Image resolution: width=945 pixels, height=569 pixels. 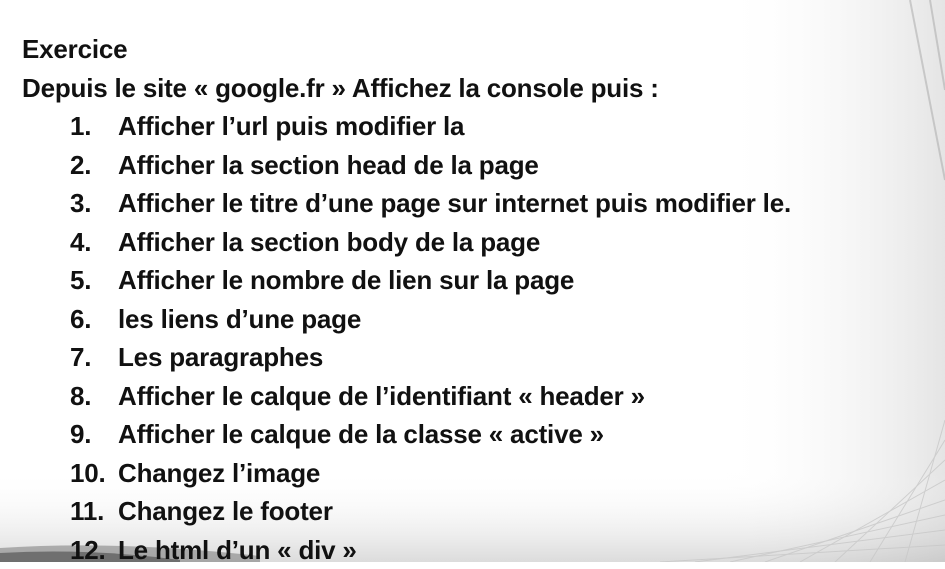 What do you see at coordinates (94, 511) in the screenshot?
I see `item-number: 11.` at bounding box center [94, 511].